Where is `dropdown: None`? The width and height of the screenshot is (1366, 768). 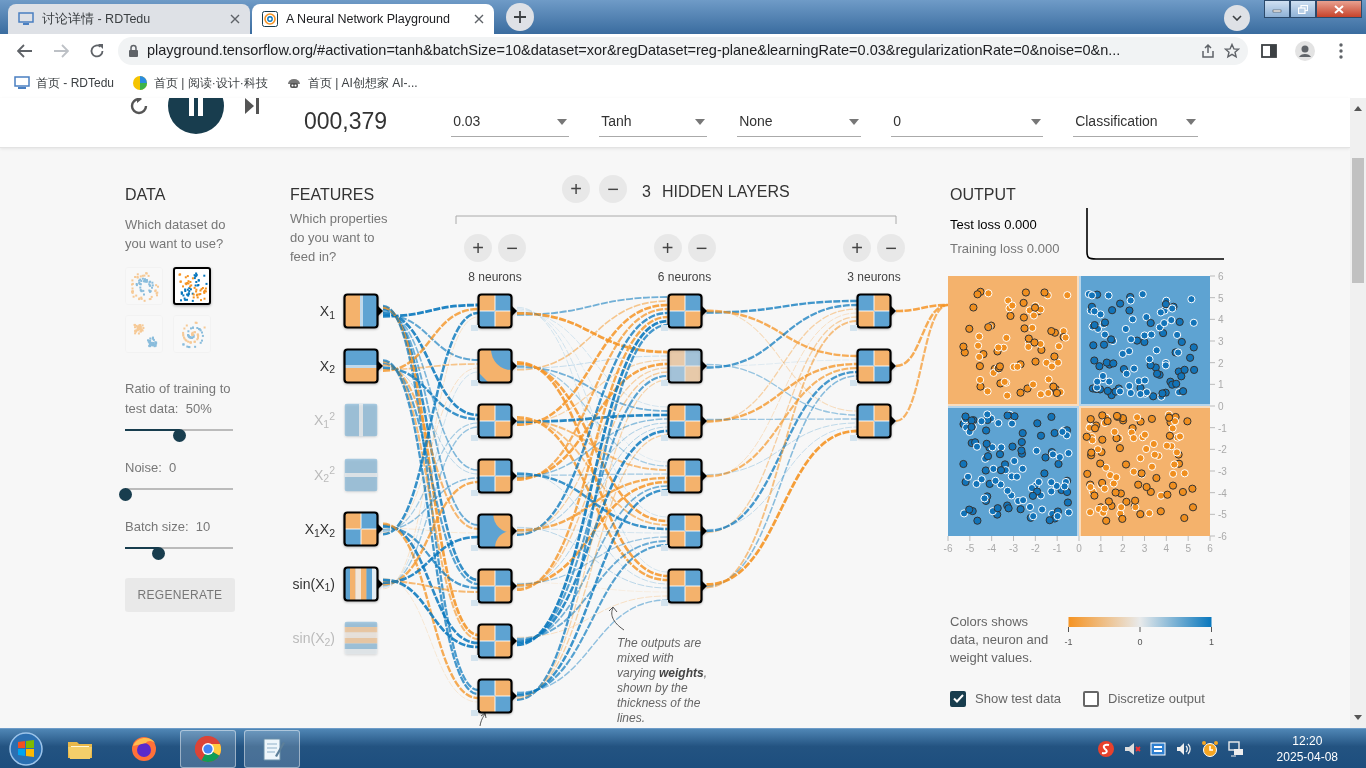 dropdown: None is located at coordinates (799, 122).